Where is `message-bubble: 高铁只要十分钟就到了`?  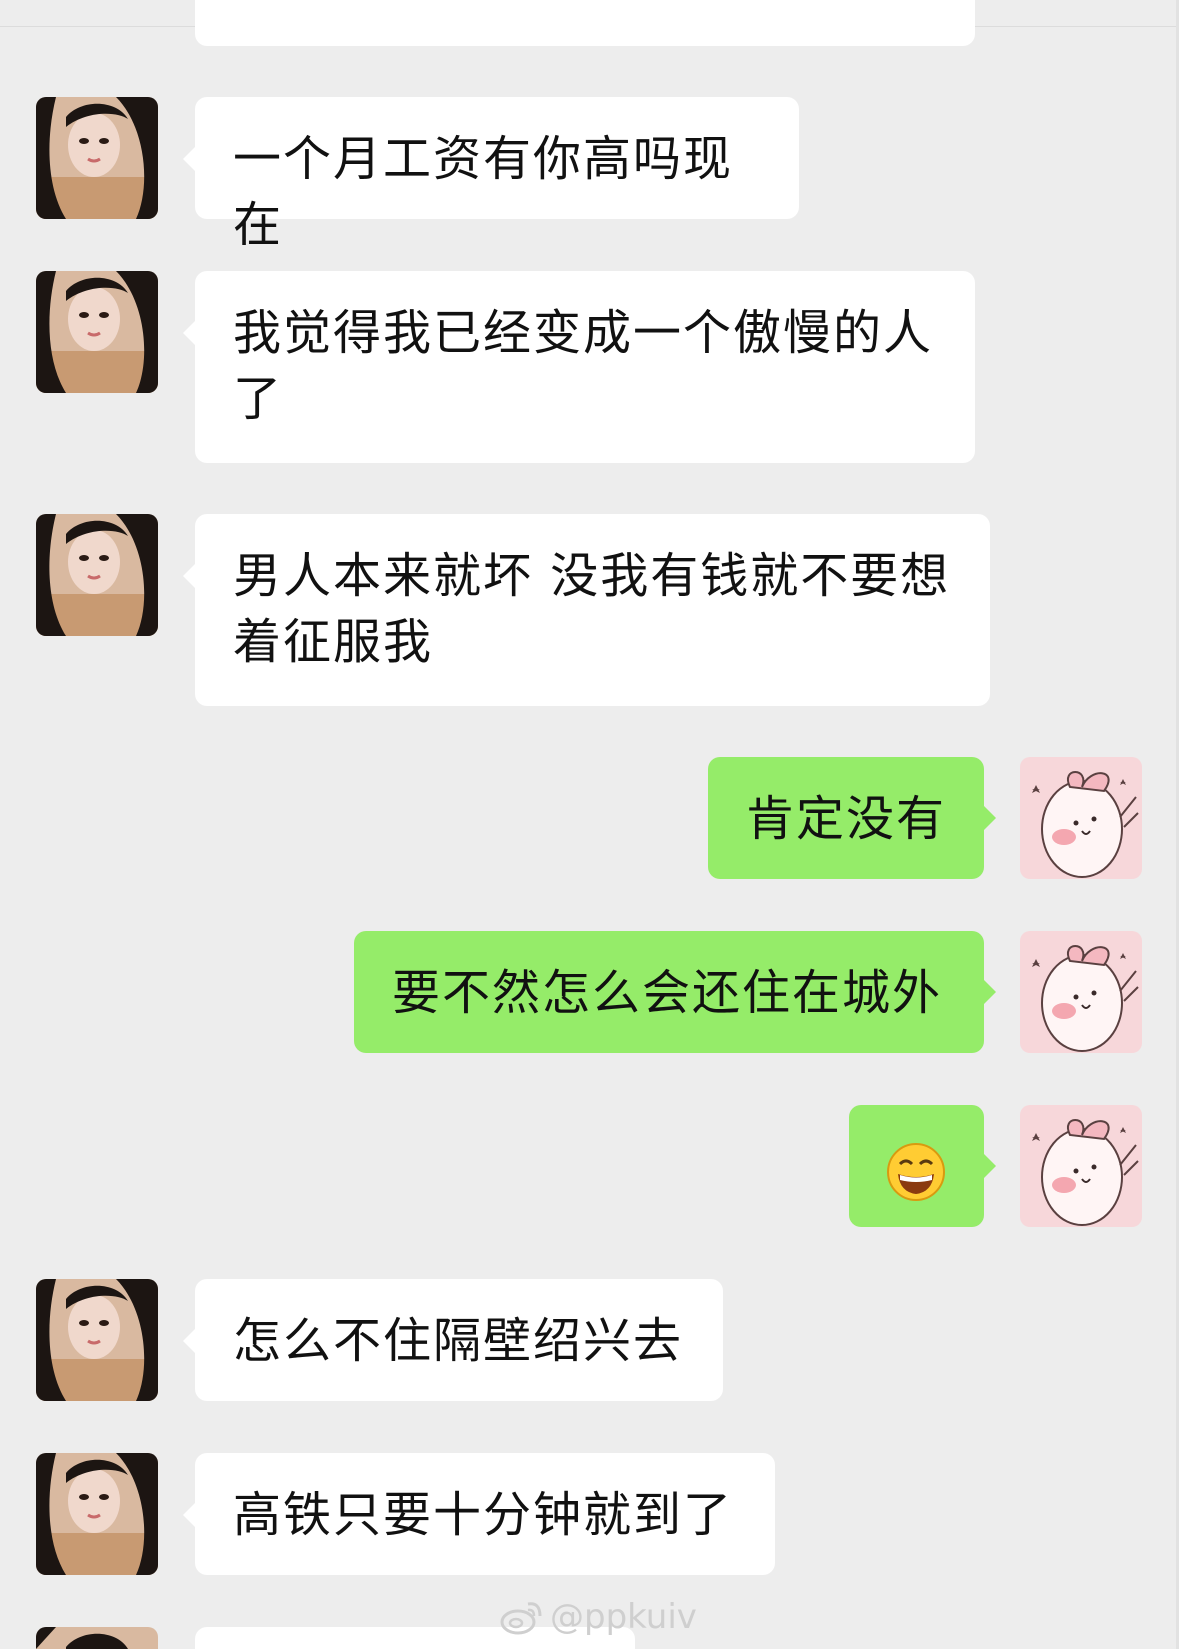 message-bubble: 高铁只要十分钟就到了 is located at coordinates (479, 1514).